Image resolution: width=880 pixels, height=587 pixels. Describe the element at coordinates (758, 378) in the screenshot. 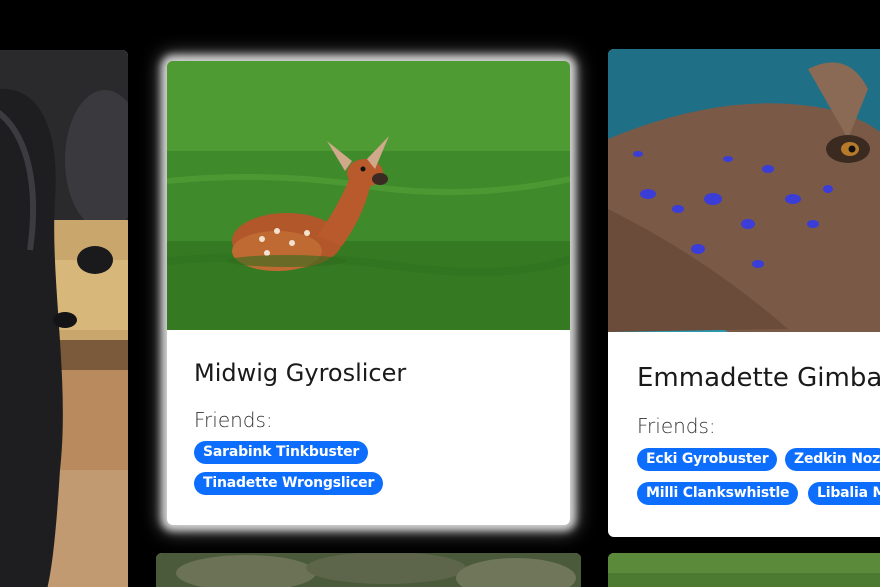

I see `card-title: Emmadette Gimbalp` at that location.